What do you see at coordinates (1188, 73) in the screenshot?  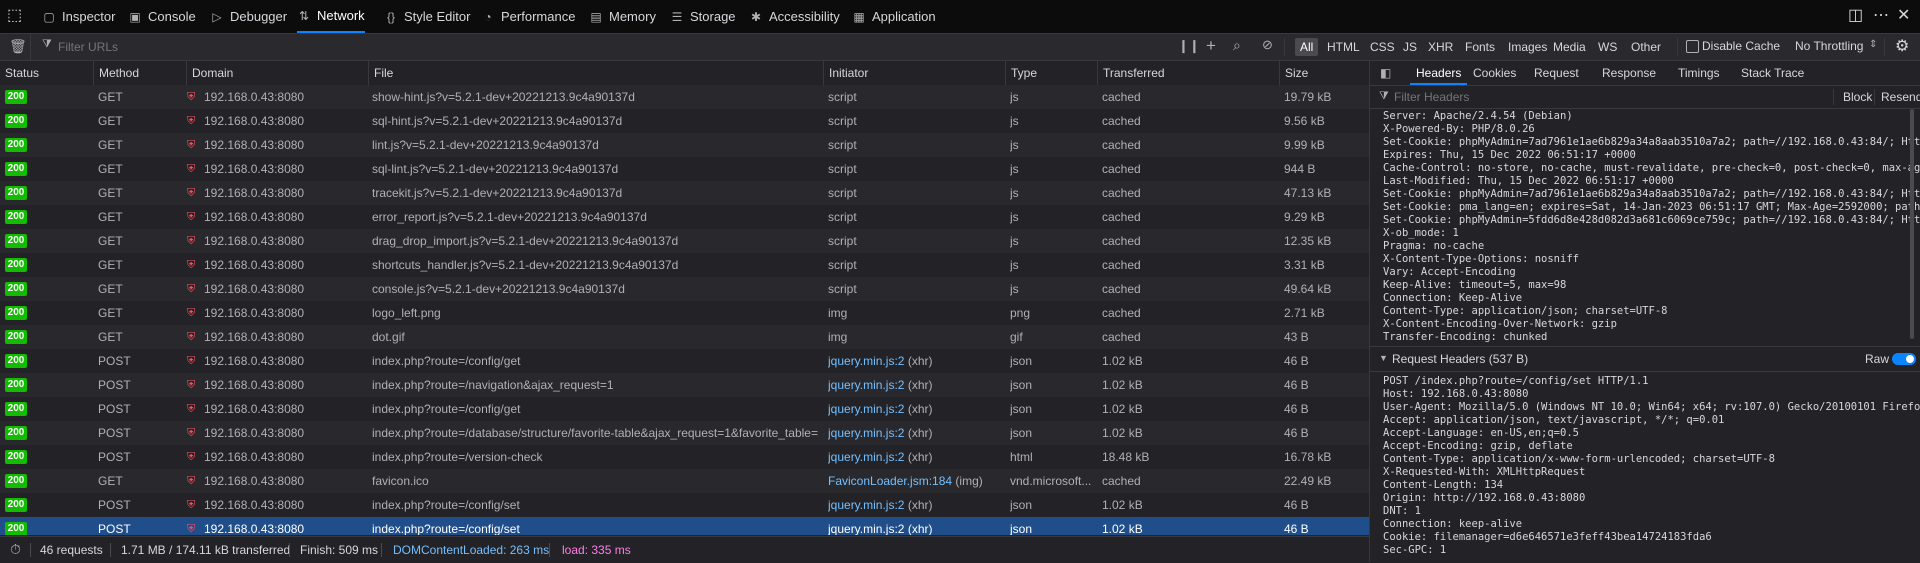 I see `column-transferred: Transferred` at bounding box center [1188, 73].